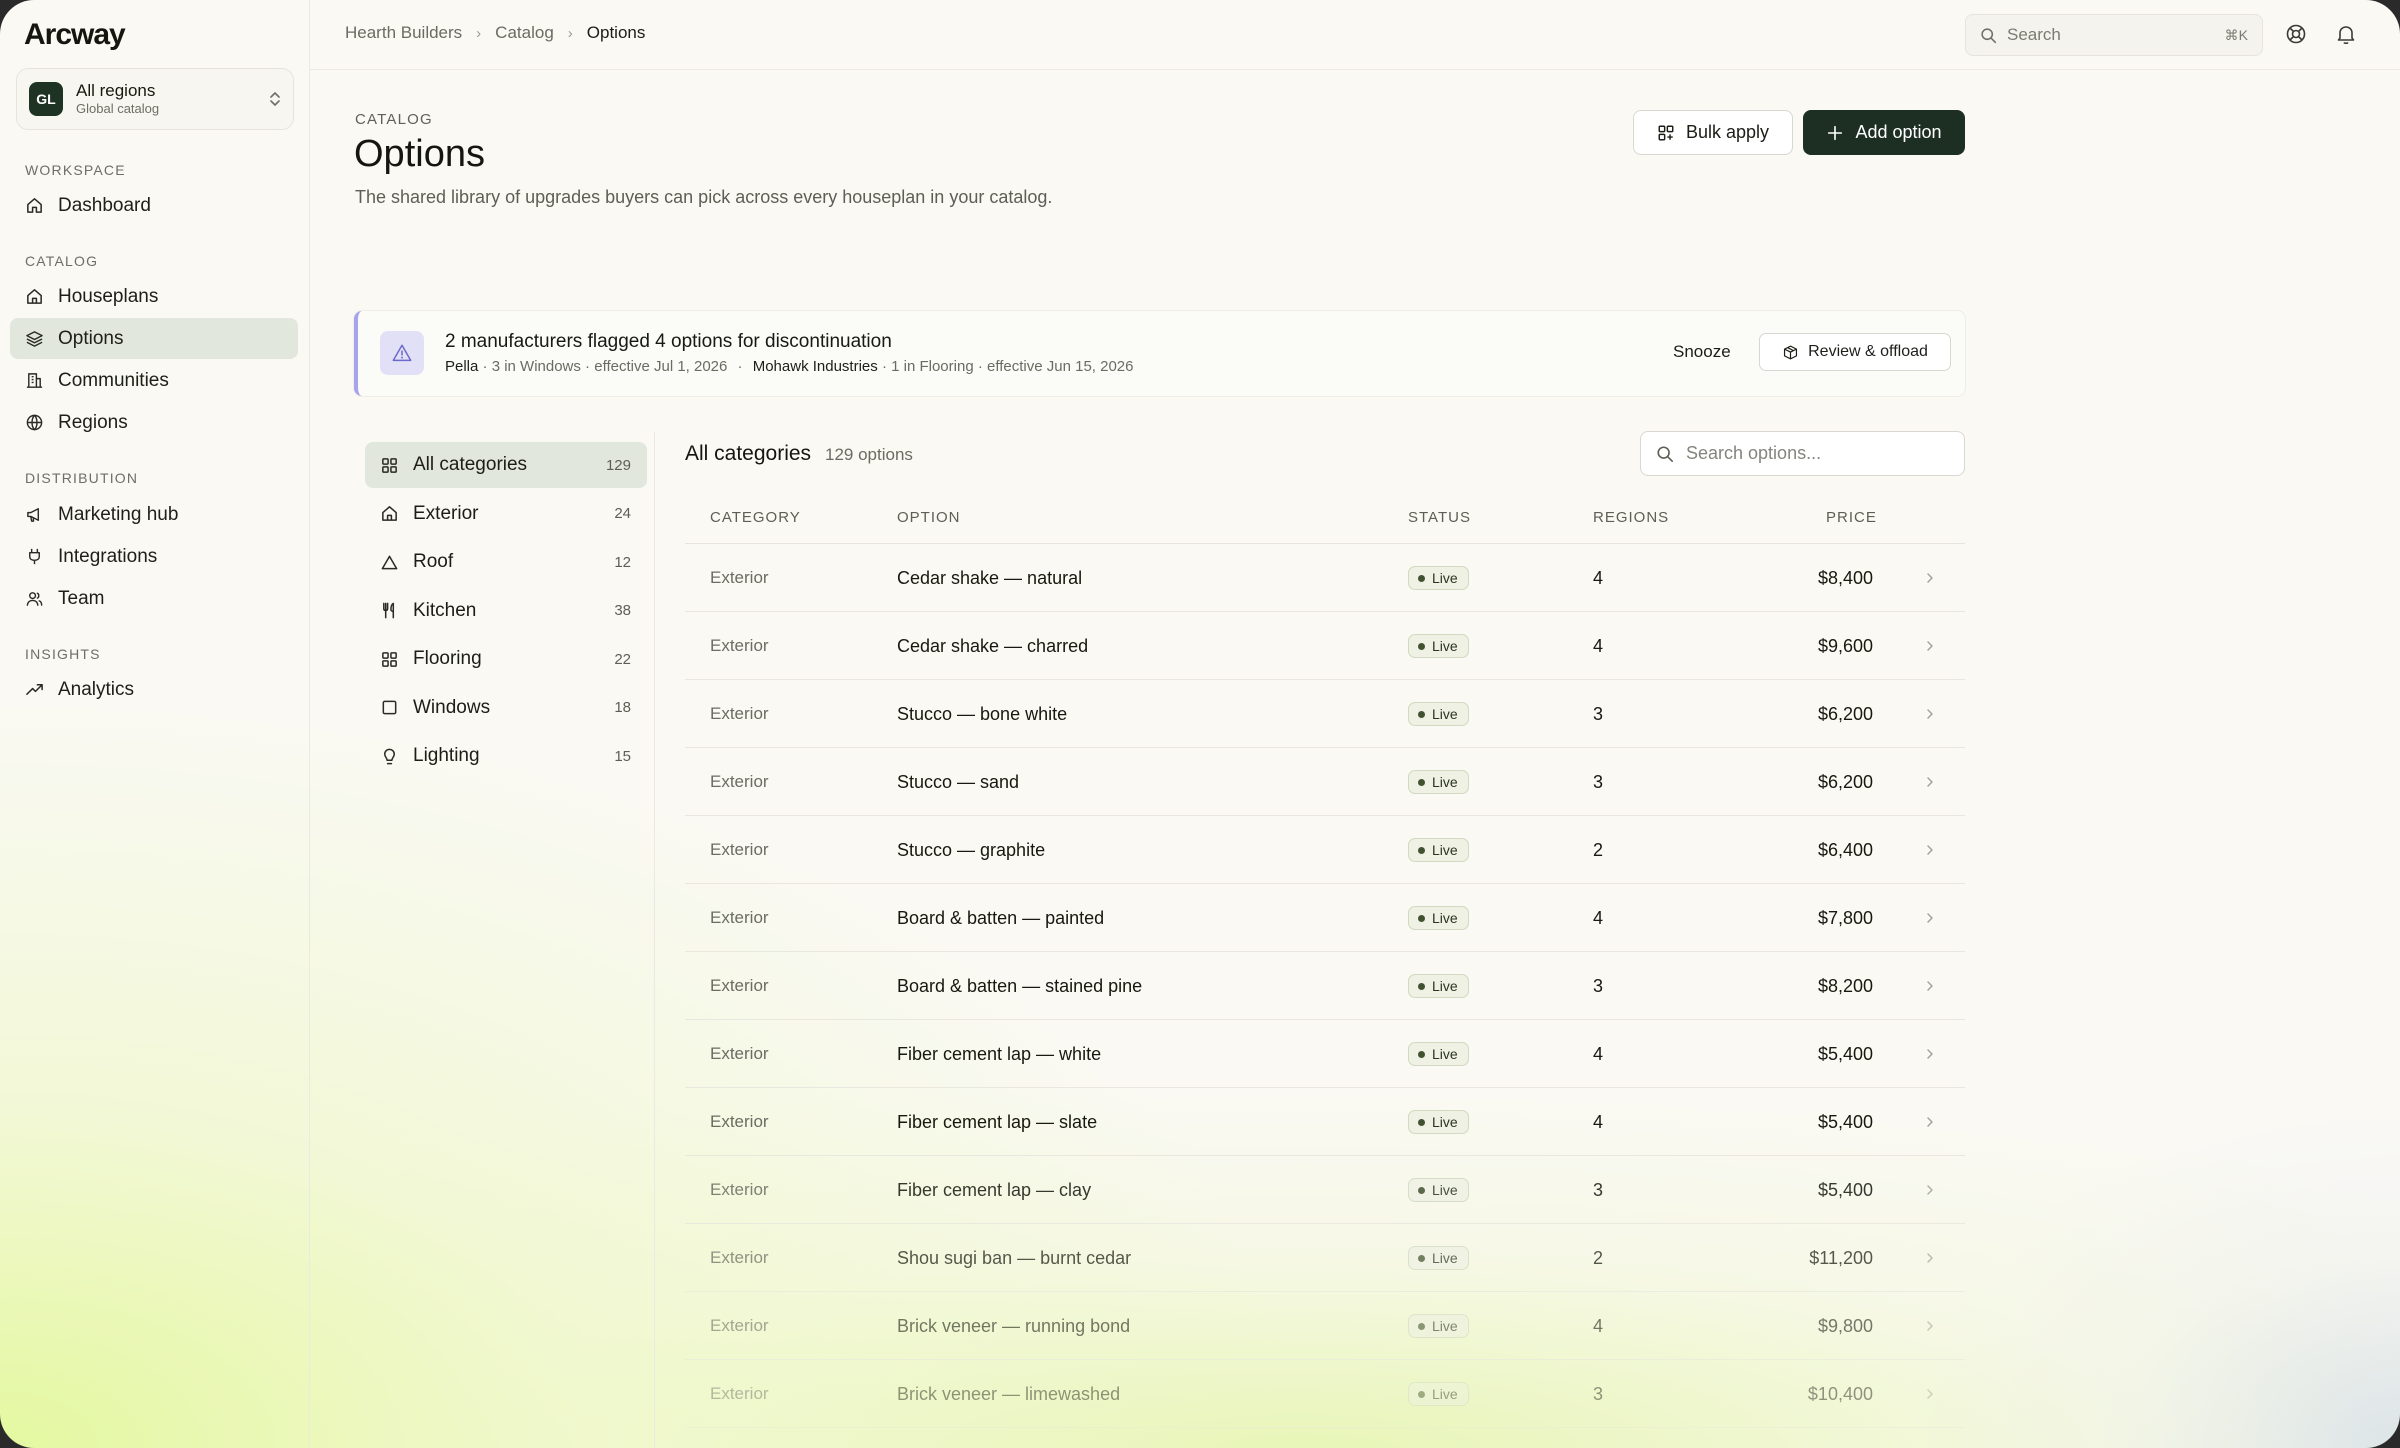 This screenshot has width=2400, height=1448. What do you see at coordinates (2296, 34) in the screenshot?
I see `help-icon` at bounding box center [2296, 34].